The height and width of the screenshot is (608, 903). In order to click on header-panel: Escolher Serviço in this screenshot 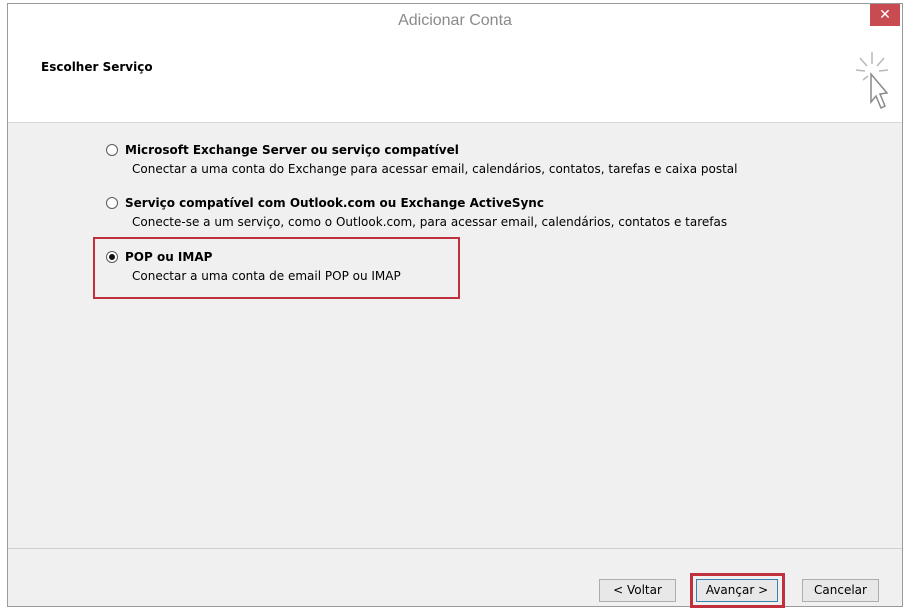, I will do `click(455, 80)`.